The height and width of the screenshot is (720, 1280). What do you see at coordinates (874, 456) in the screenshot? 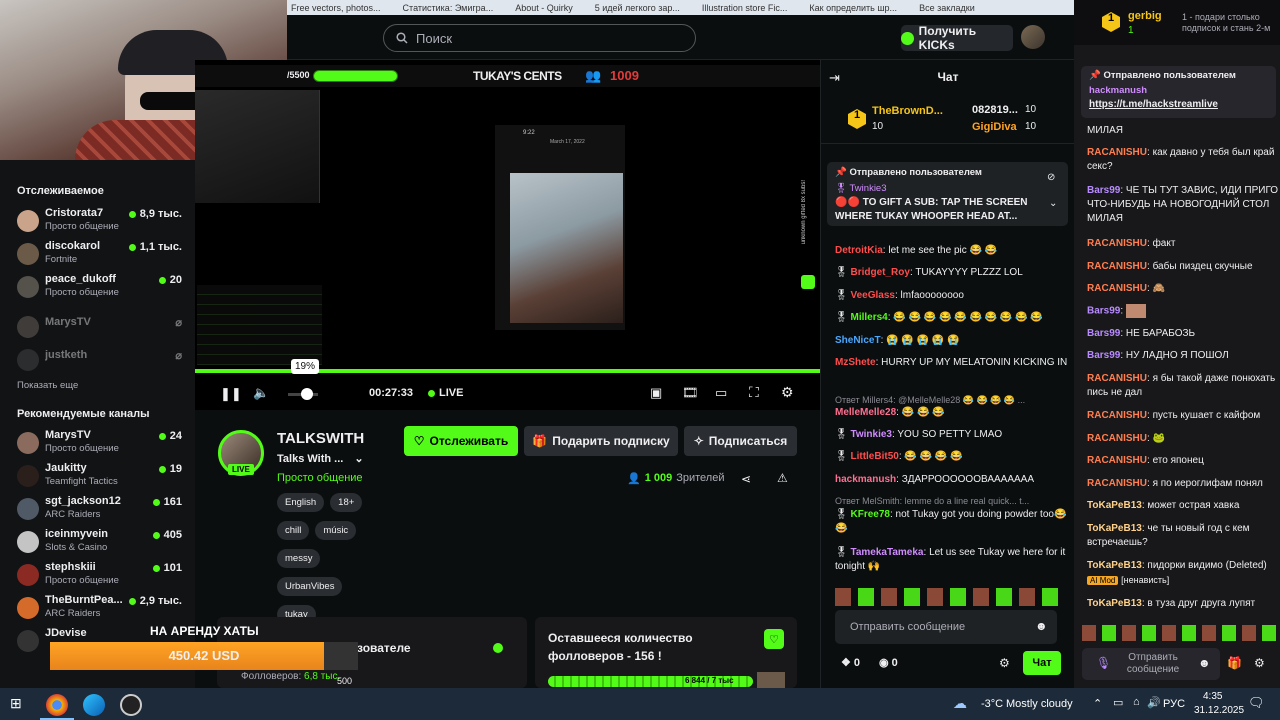
I see `chat-user: LittleBit50` at bounding box center [874, 456].